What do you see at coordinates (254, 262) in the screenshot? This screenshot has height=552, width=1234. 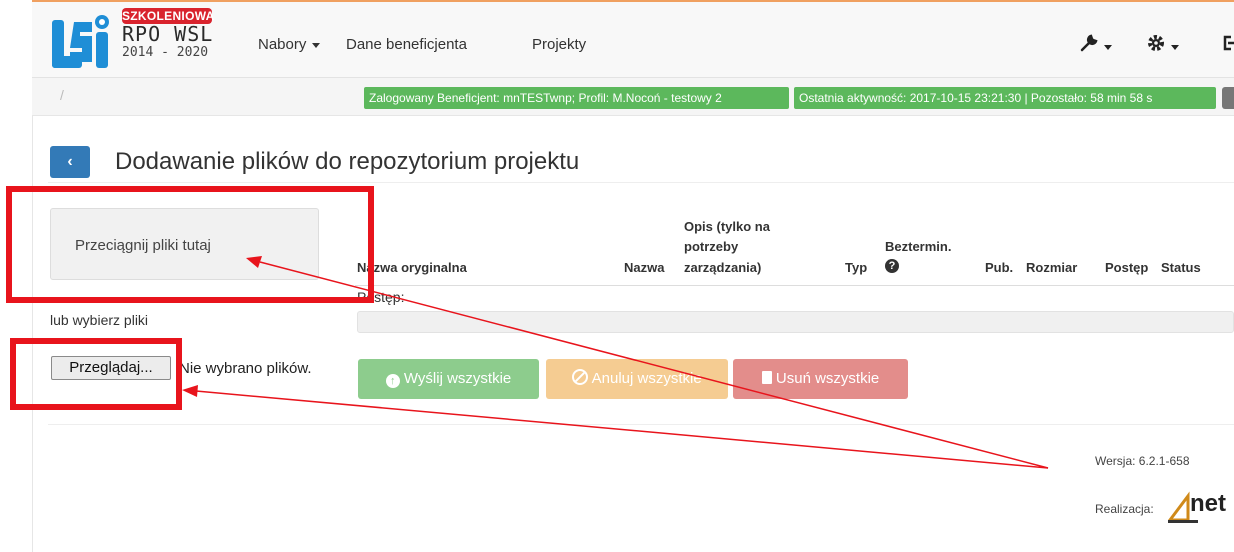 I see `arrowhead-dropzone` at bounding box center [254, 262].